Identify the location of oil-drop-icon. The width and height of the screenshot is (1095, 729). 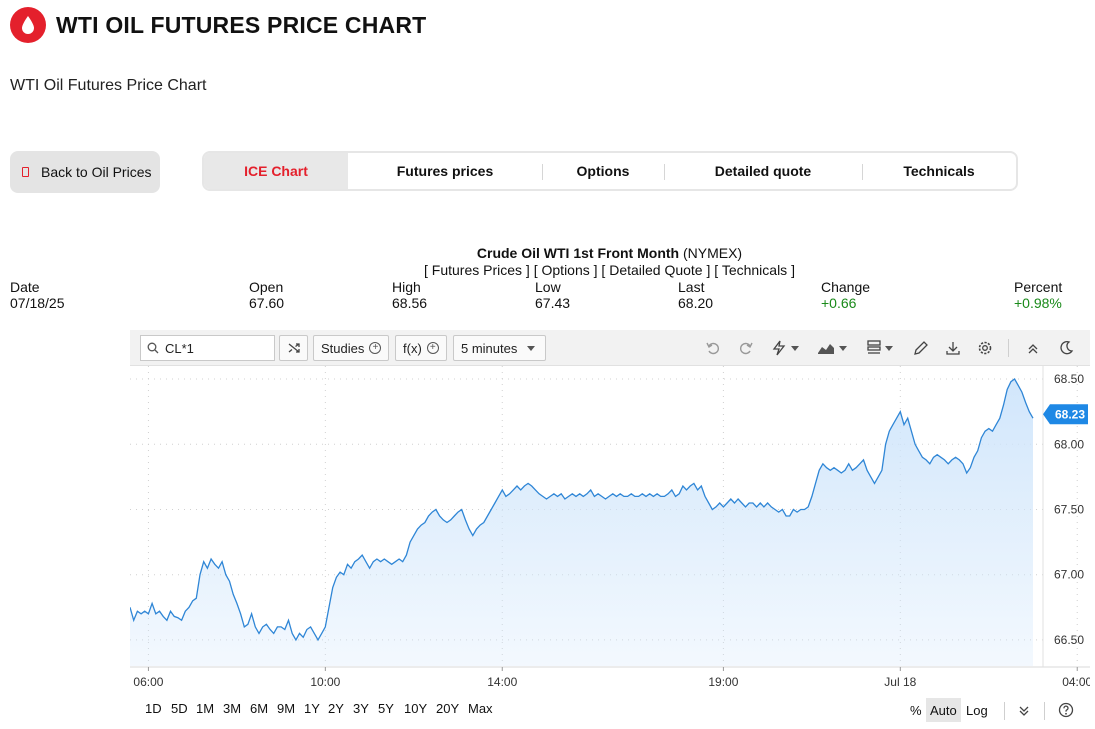
(28, 25).